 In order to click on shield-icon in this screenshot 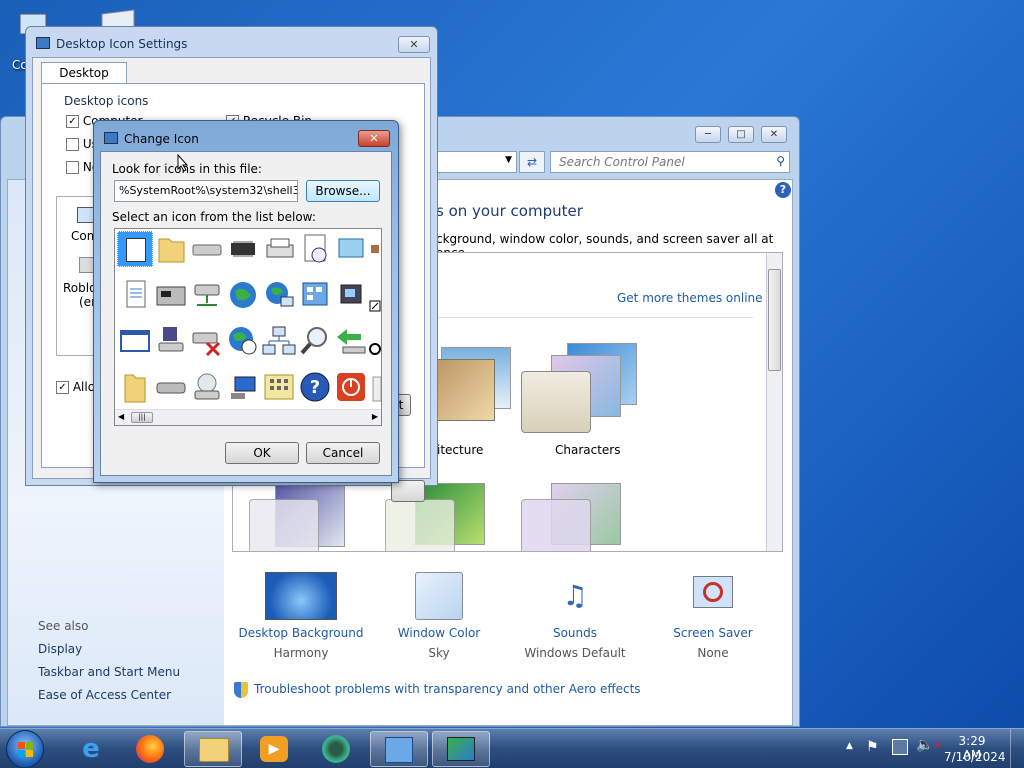, I will do `click(241, 690)`.